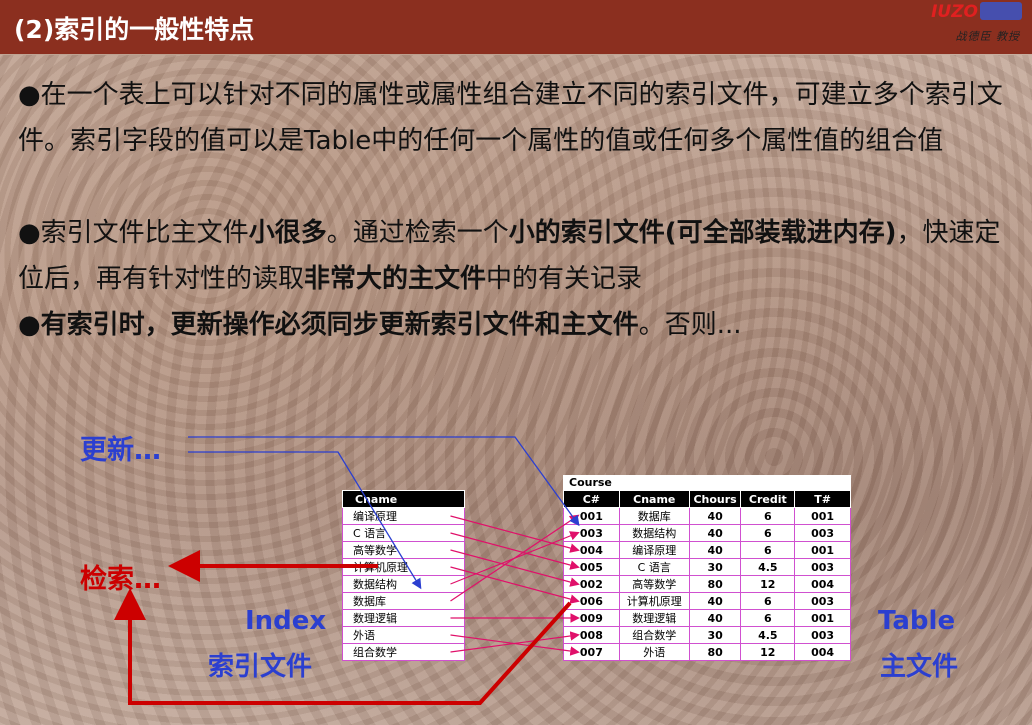 The width and height of the screenshot is (1032, 725). I want to click on update-arrow-to-table, so click(384, 481).